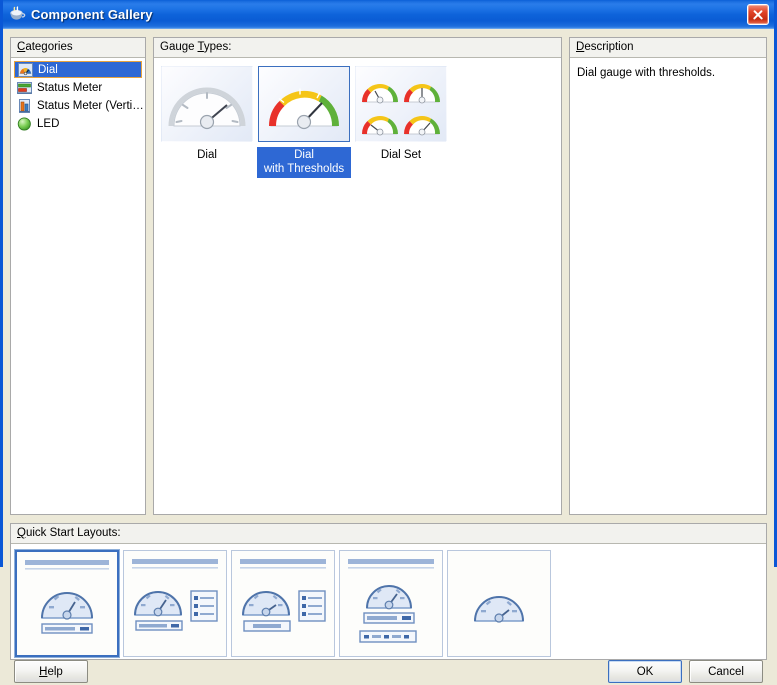 This screenshot has height=685, width=777. I want to click on layout-title-gauge-bar, so click(67, 603).